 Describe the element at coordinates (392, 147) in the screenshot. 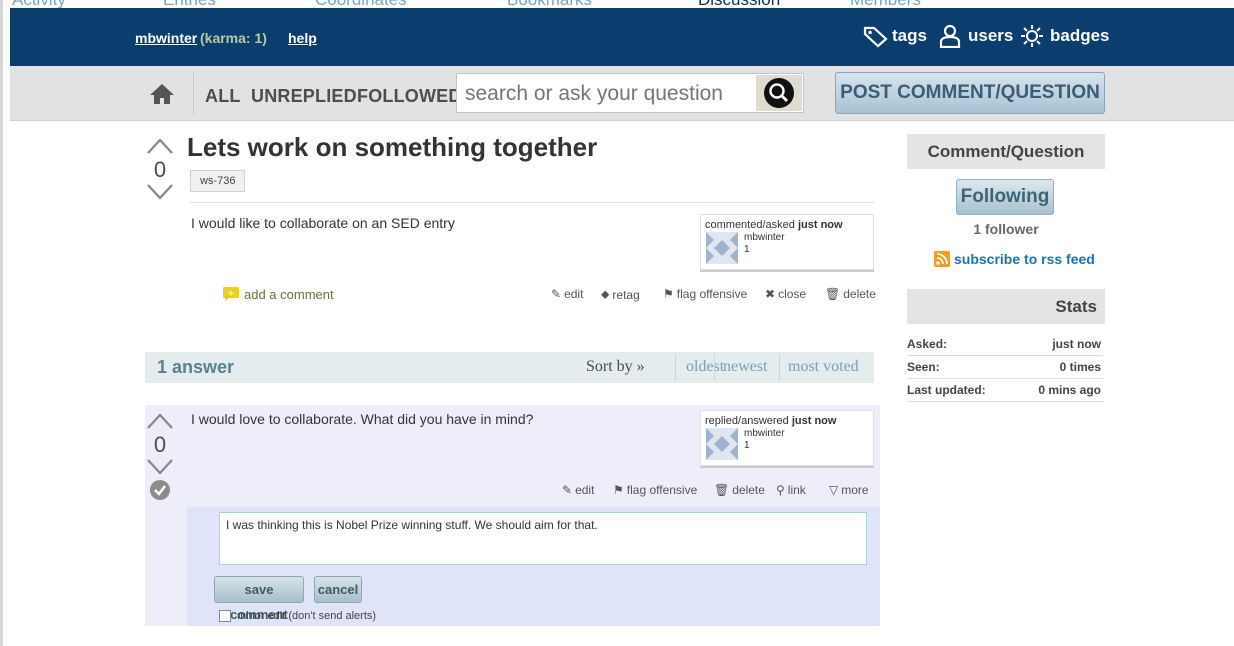

I see `question-title: Lets work on something together` at that location.